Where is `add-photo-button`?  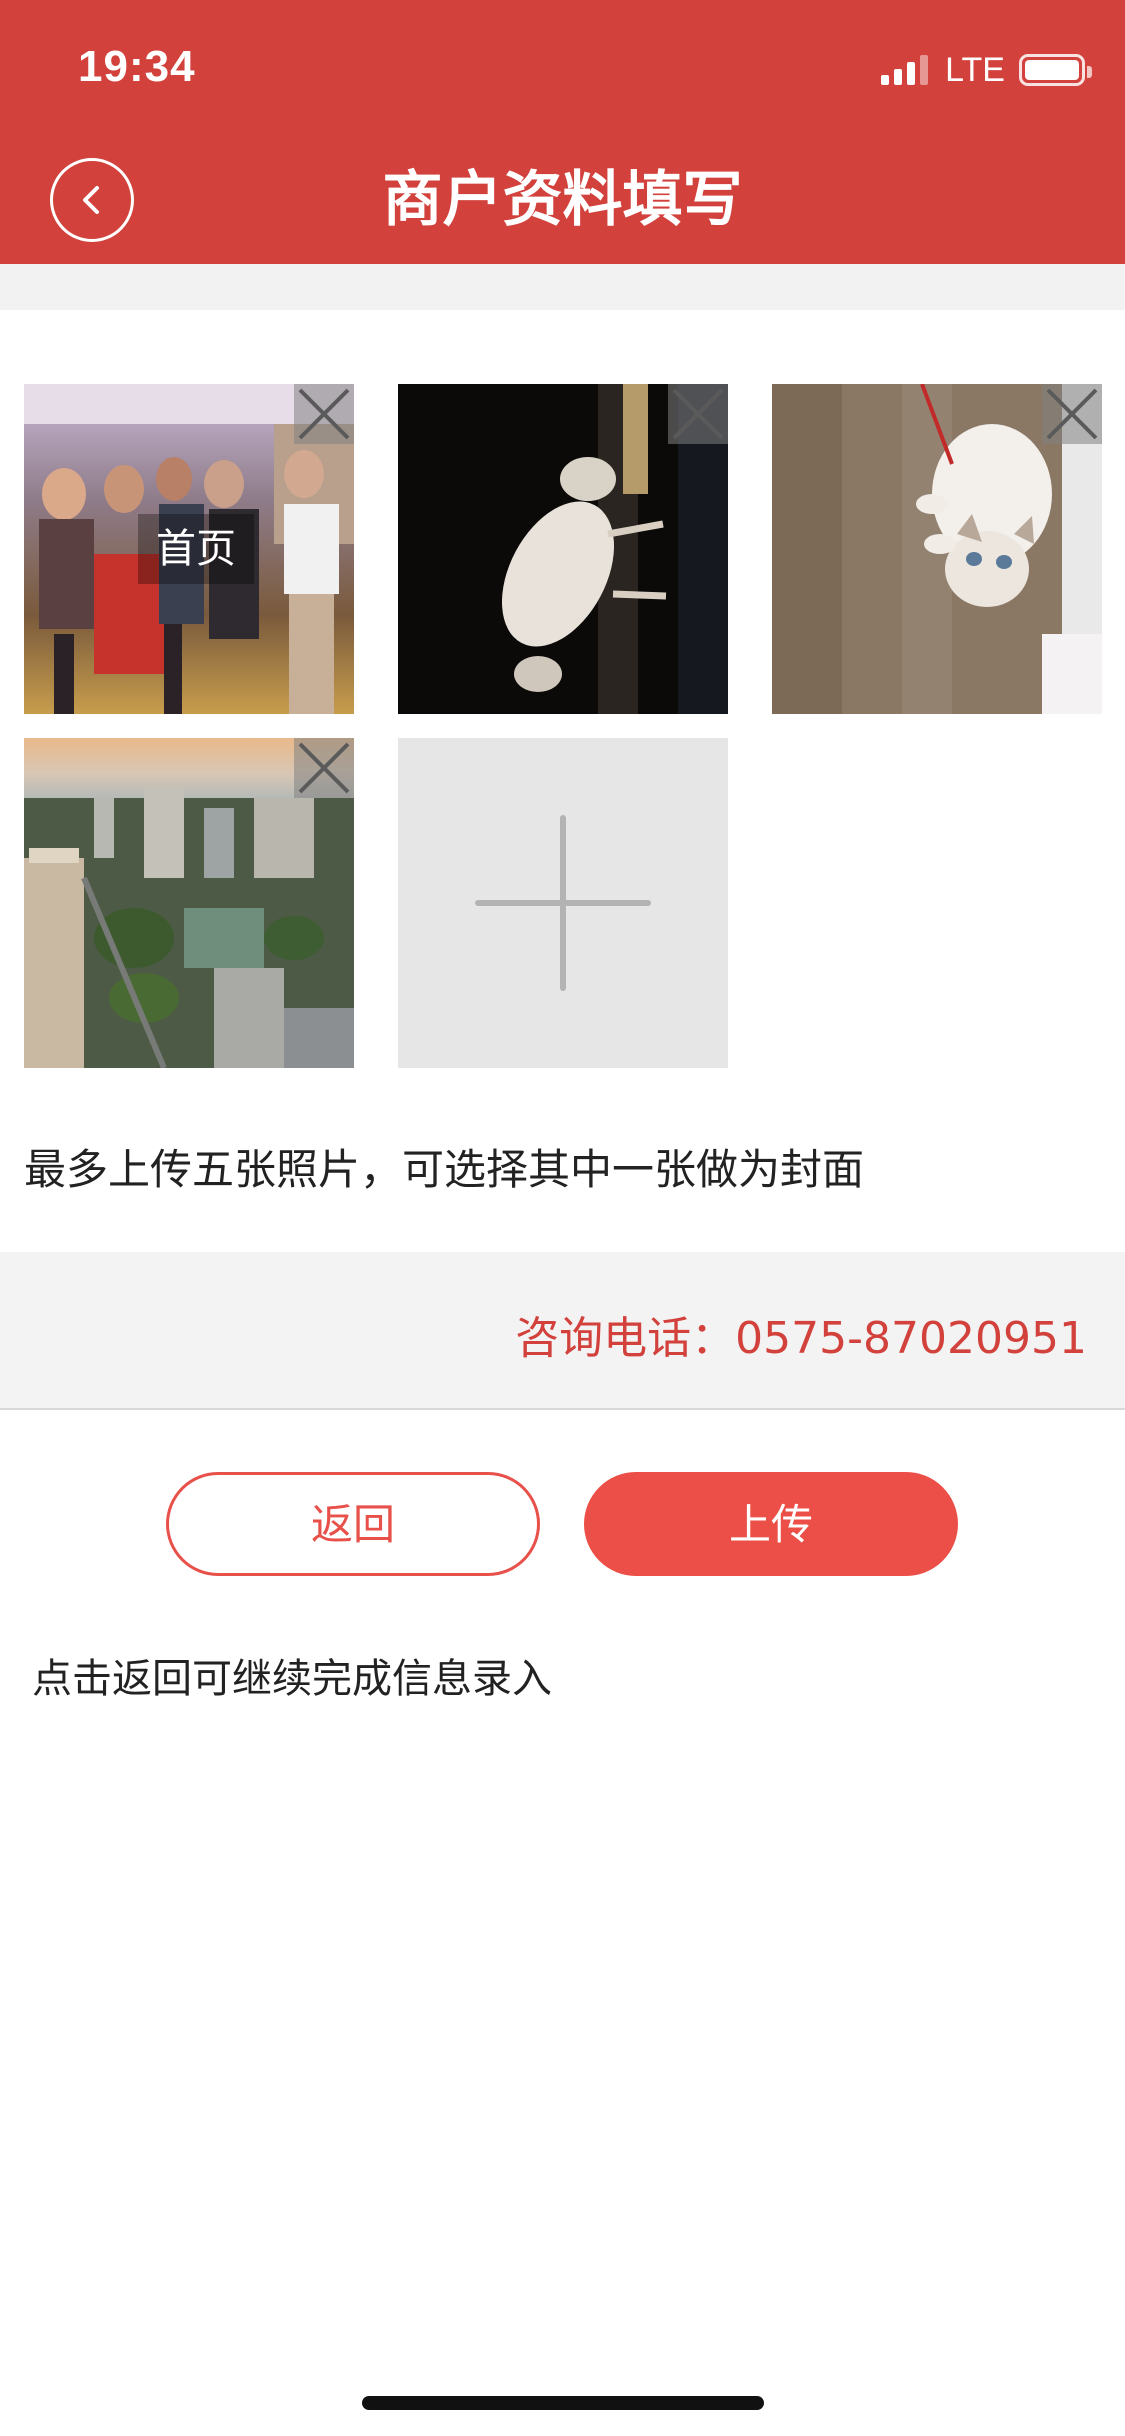
add-photo-button is located at coordinates (563, 903).